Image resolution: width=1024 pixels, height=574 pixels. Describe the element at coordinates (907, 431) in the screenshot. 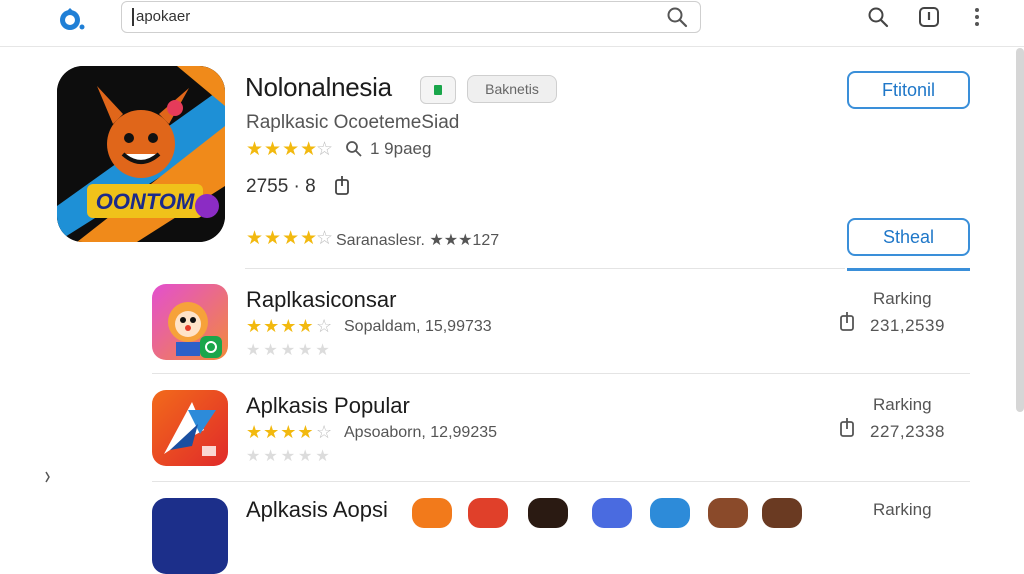

I see `ranking-value: 227,2338` at that location.